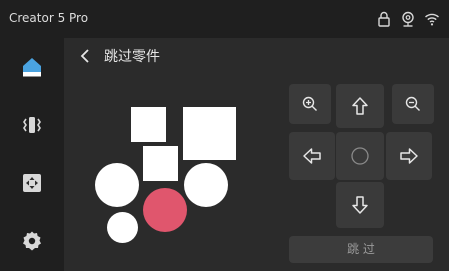 The height and width of the screenshot is (271, 449). What do you see at coordinates (49, 18) in the screenshot?
I see `app-title: Creator 5 Pro` at bounding box center [49, 18].